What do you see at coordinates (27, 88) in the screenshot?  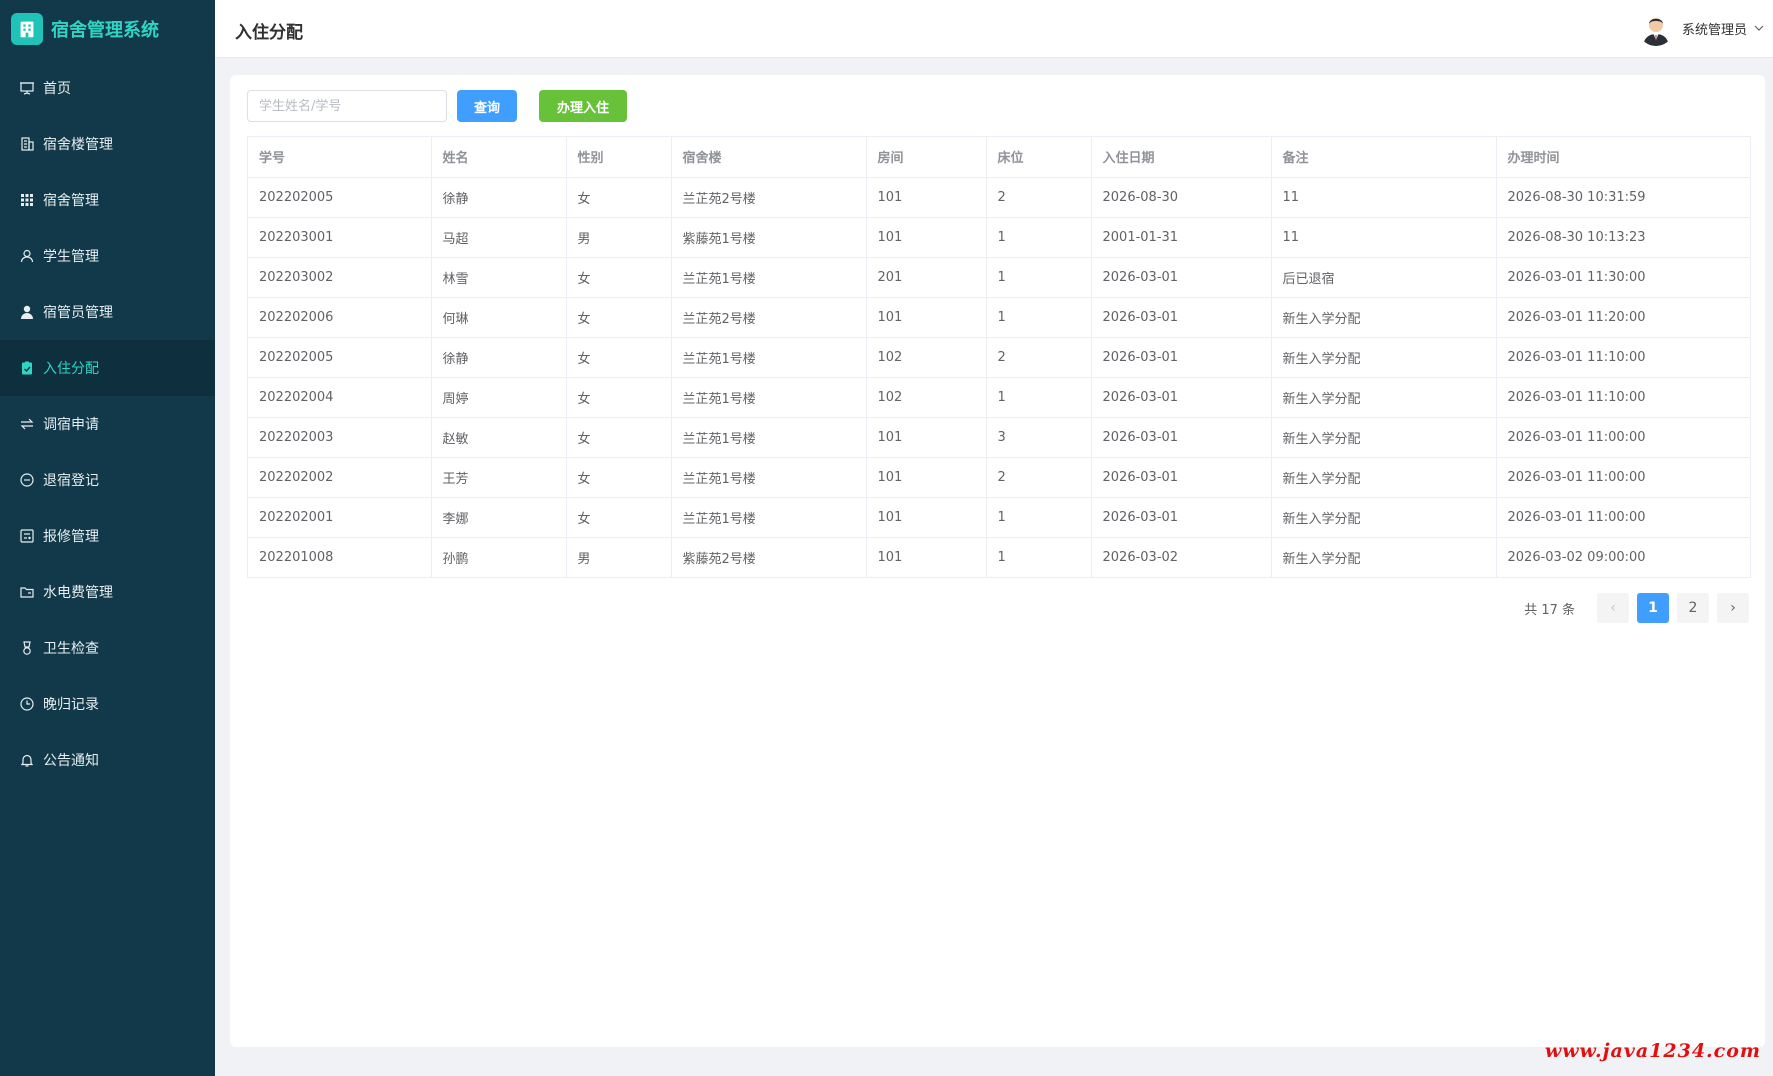 I see `presentation-icon` at bounding box center [27, 88].